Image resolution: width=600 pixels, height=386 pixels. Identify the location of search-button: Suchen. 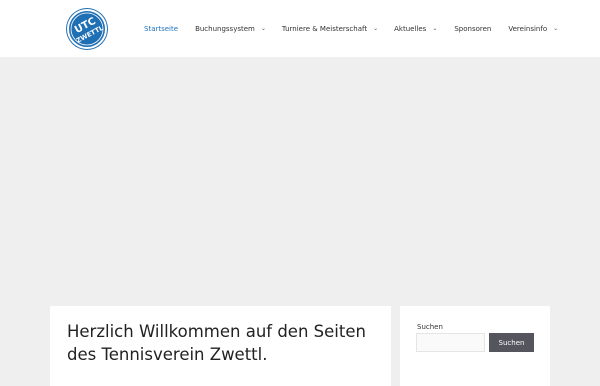
(511, 342).